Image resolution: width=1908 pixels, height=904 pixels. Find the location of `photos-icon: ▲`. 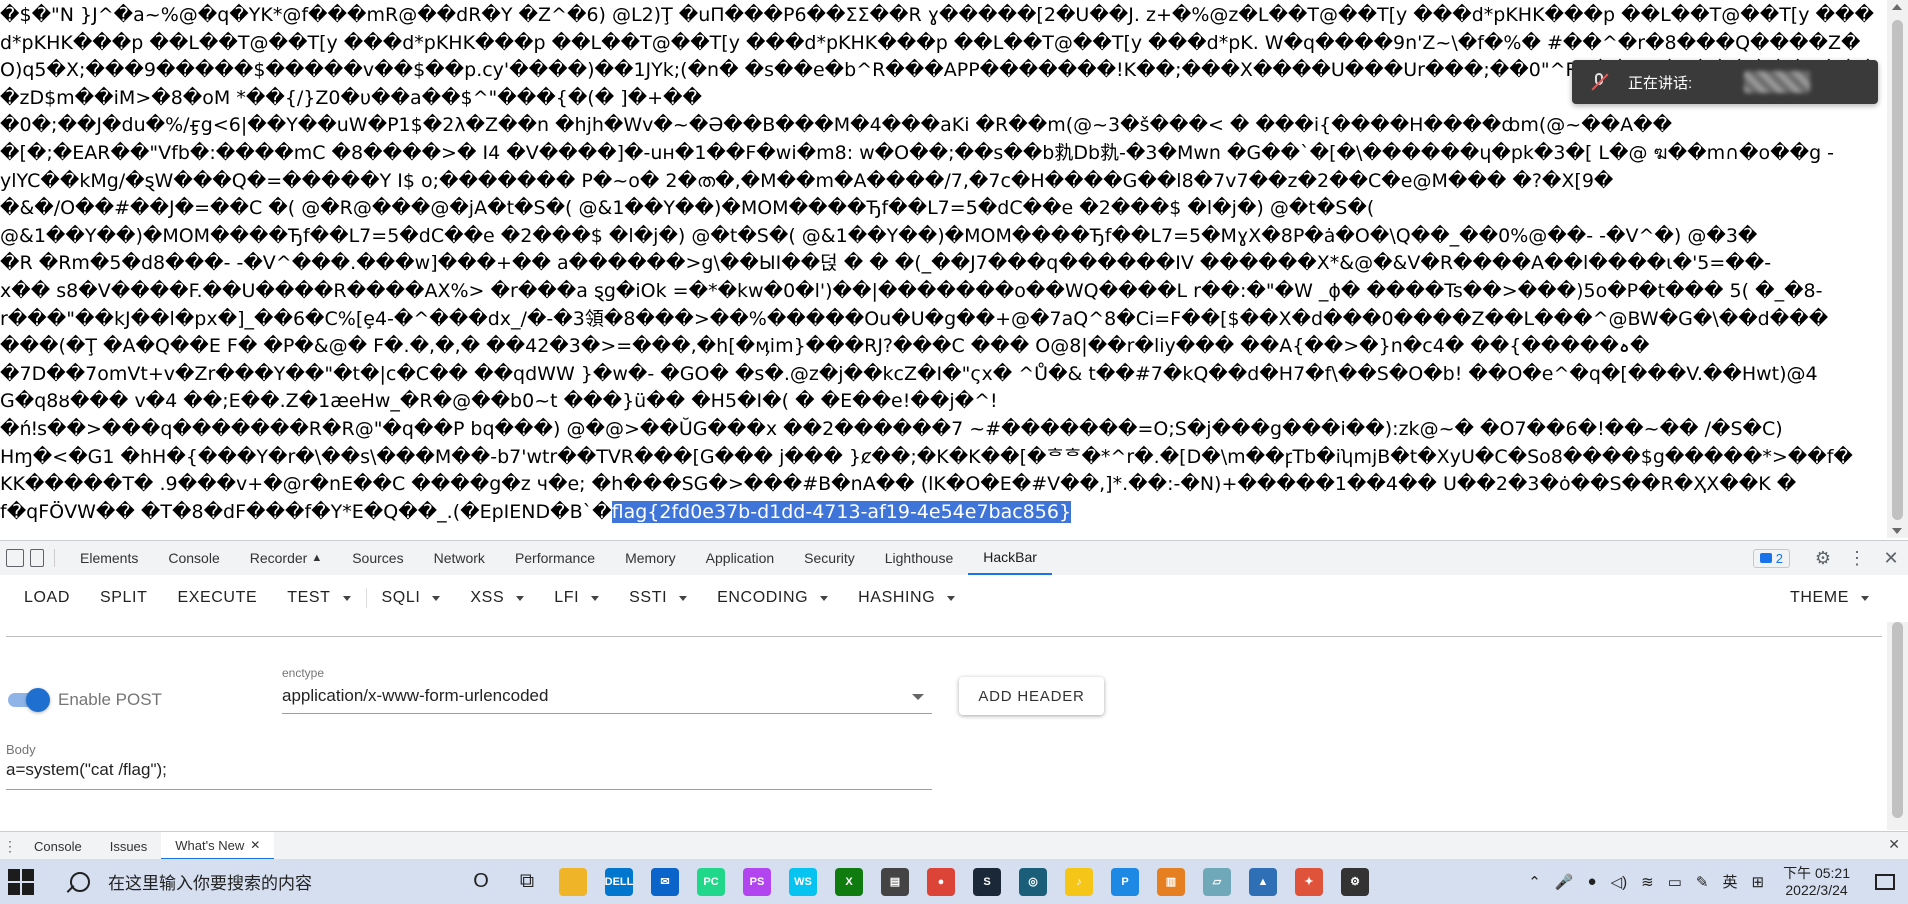

photos-icon: ▲ is located at coordinates (1263, 881).